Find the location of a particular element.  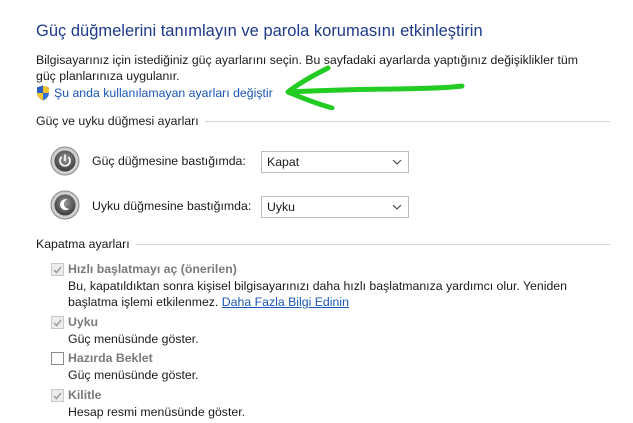

learn-more-link: Daha Fazla Bilgi Edinin is located at coordinates (285, 302).